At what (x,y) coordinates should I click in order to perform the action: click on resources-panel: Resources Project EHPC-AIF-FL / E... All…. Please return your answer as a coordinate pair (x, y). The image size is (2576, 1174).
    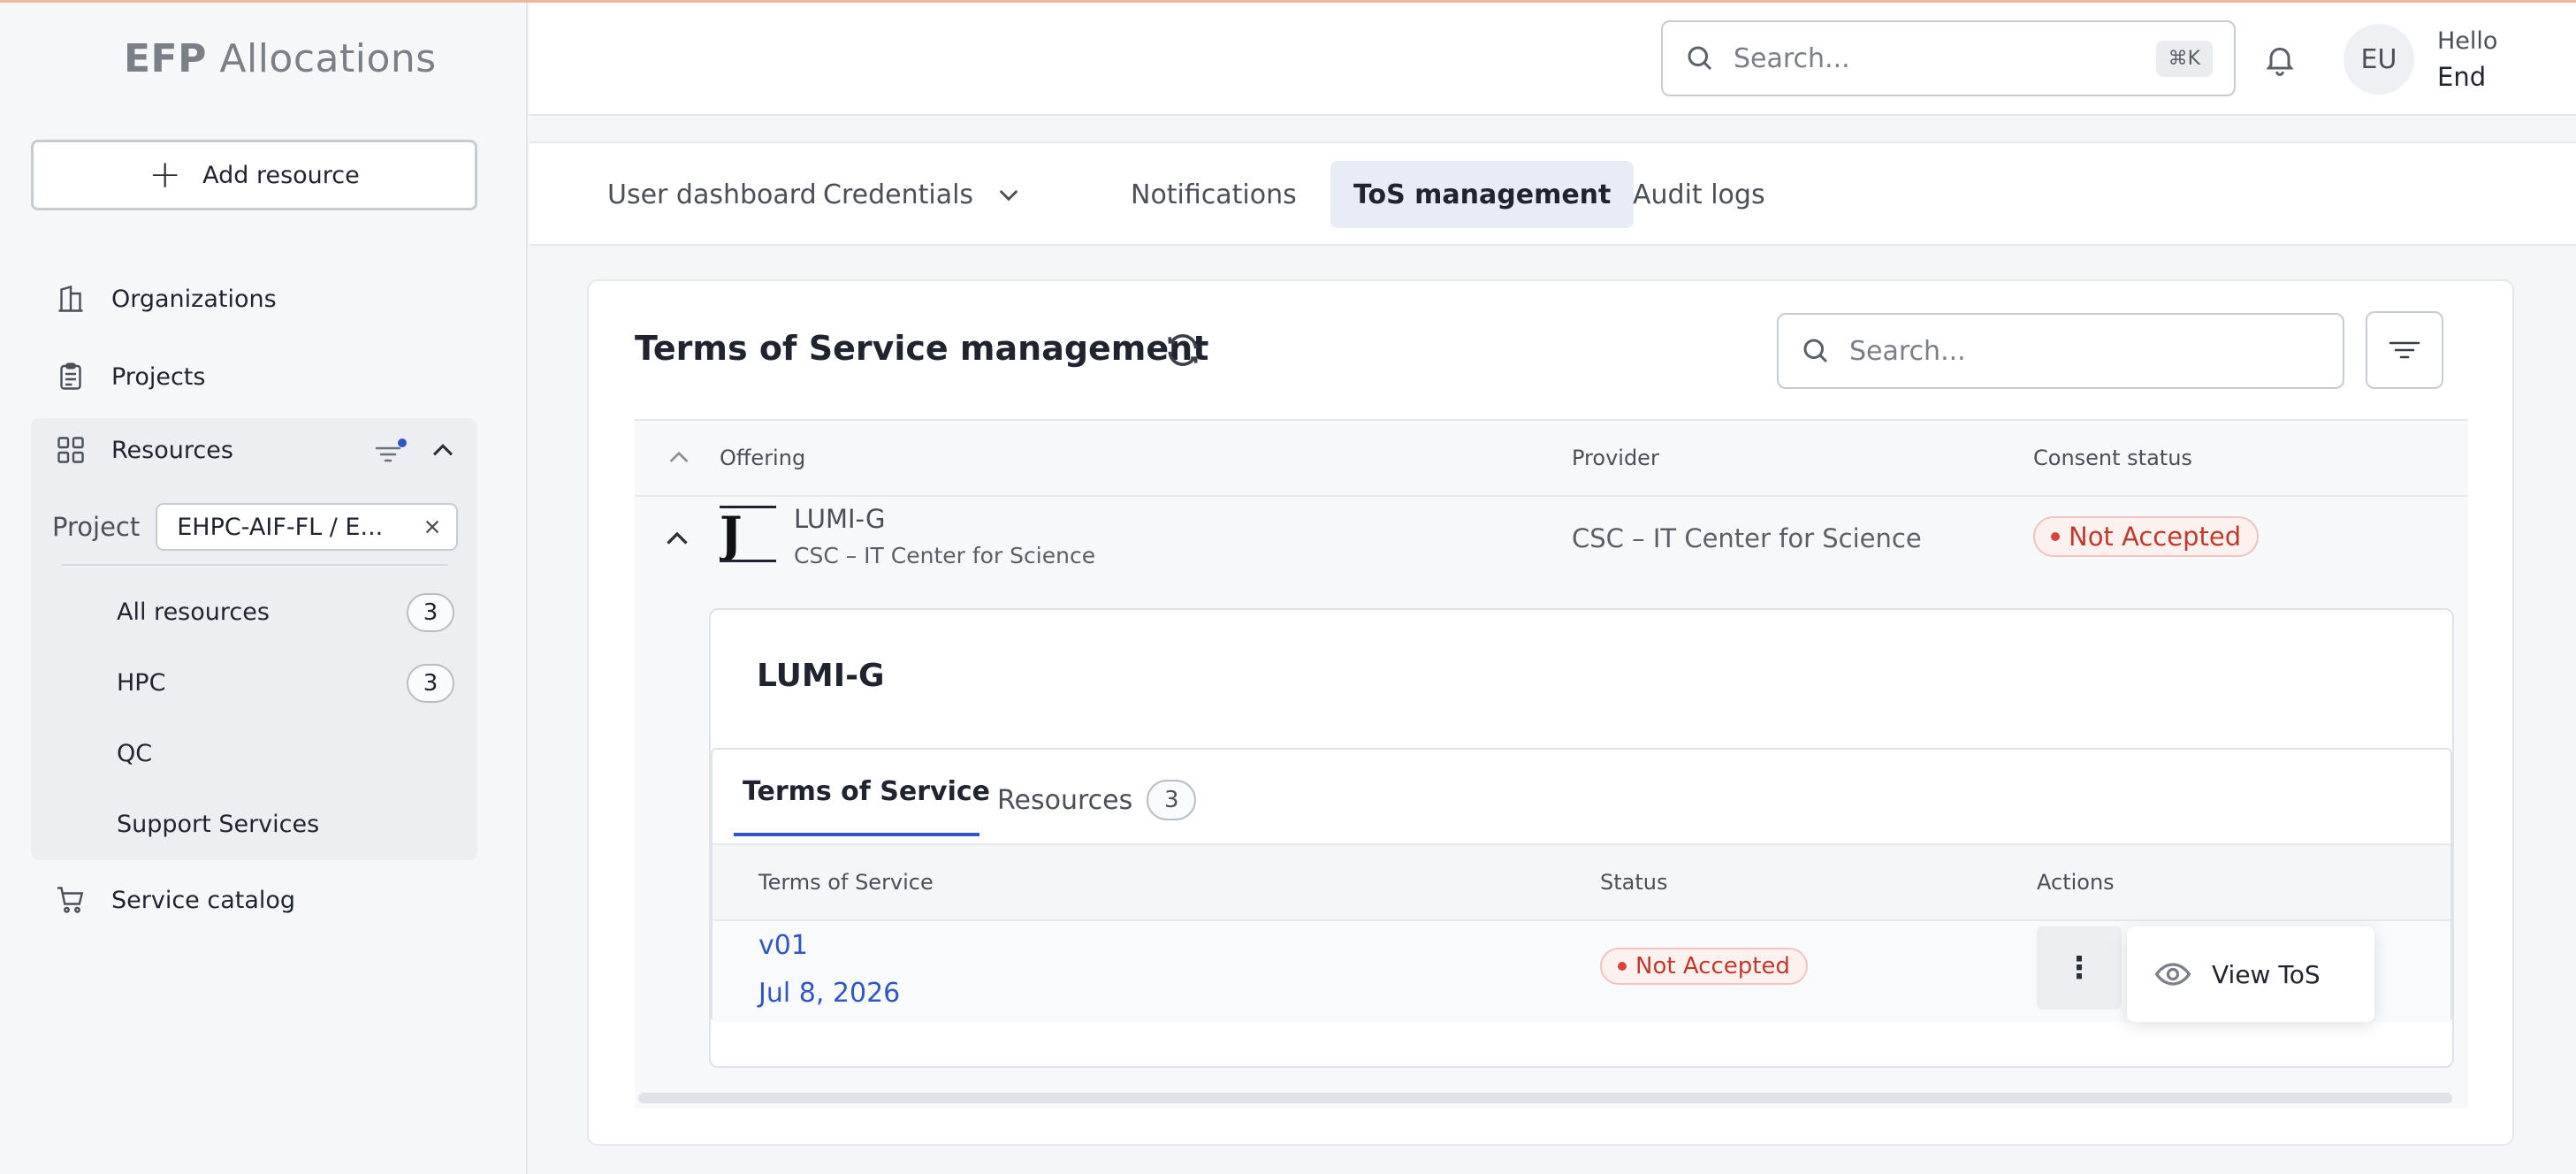
    Looking at the image, I should click on (254, 639).